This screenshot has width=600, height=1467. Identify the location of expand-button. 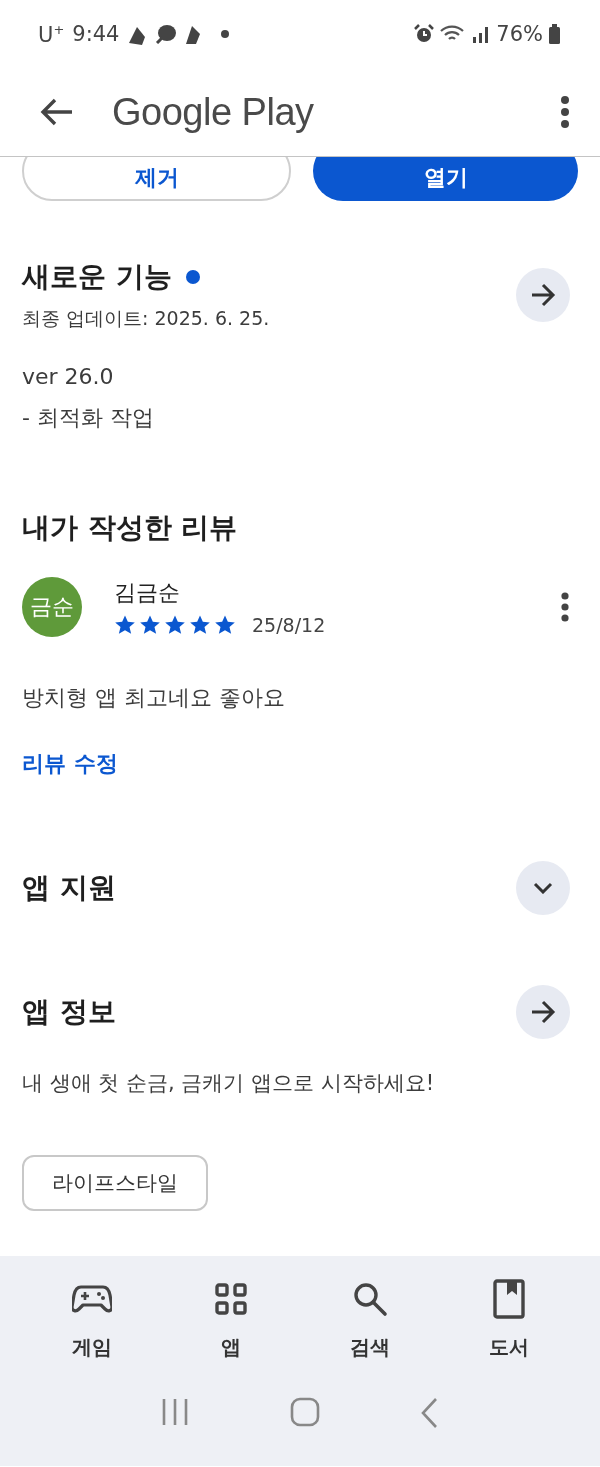
(543, 888).